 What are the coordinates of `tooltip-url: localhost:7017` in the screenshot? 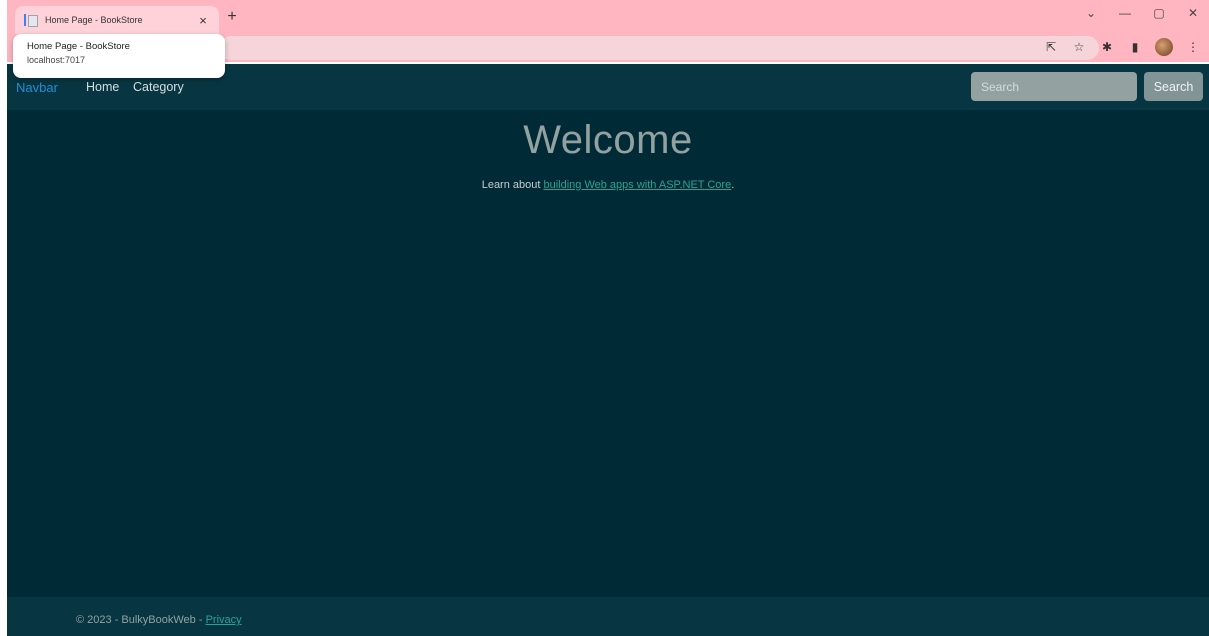 It's located at (56, 60).